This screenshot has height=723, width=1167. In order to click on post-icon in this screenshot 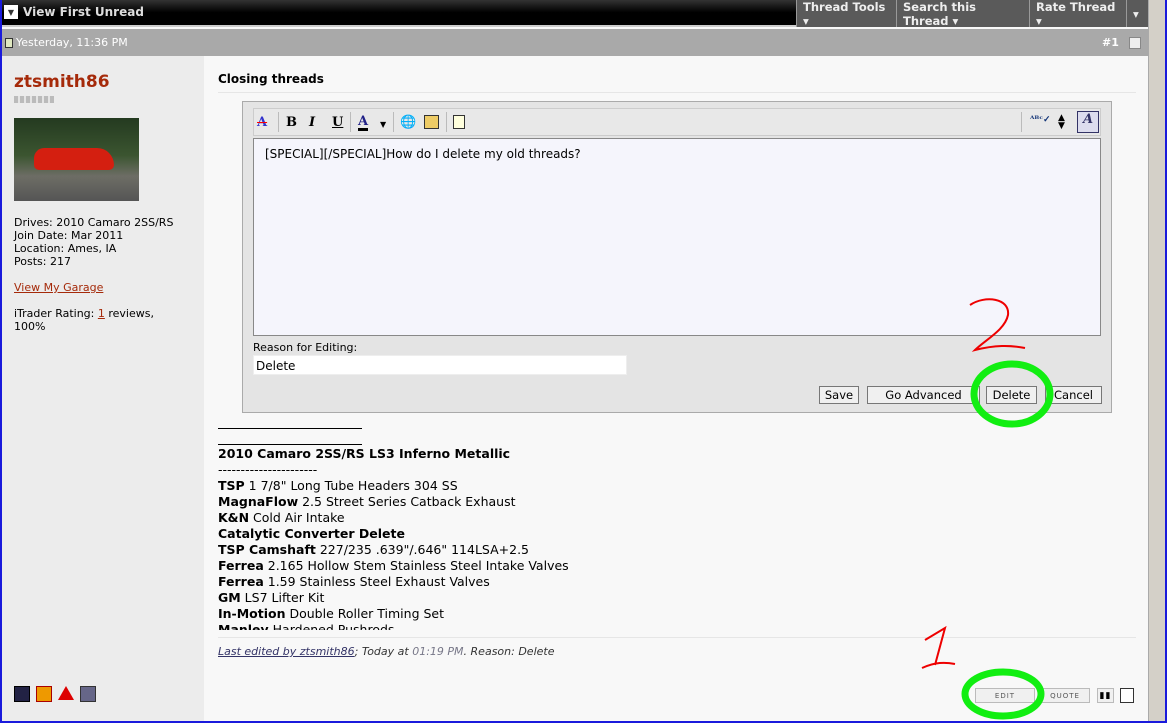, I will do `click(9, 42)`.